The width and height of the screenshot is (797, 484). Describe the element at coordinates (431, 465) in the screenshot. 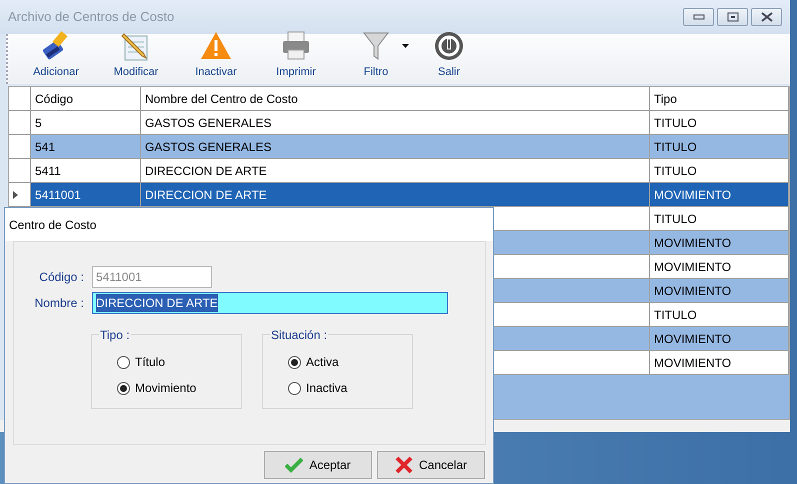

I see `dialog-button: Cancelar` at that location.